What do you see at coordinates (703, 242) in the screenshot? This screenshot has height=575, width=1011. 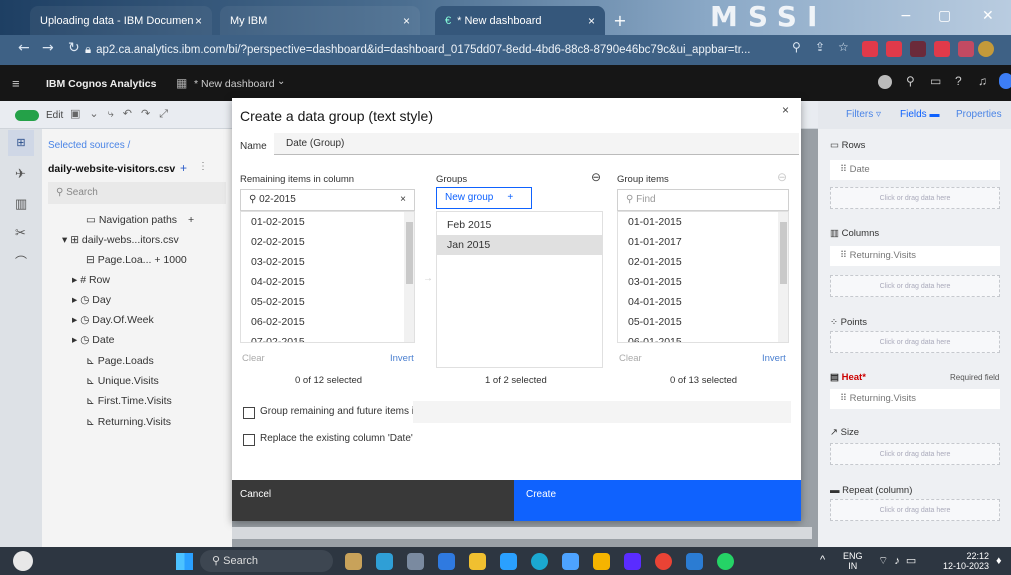 I see `list-item: 01-01-2017` at bounding box center [703, 242].